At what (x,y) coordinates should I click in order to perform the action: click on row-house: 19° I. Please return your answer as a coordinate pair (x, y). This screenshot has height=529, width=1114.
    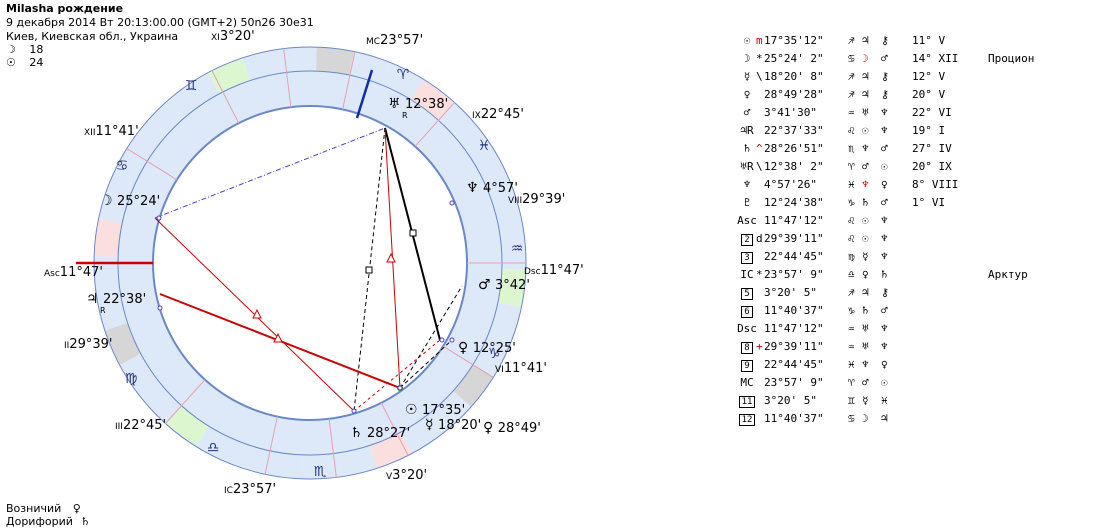
    Looking at the image, I should click on (929, 130).